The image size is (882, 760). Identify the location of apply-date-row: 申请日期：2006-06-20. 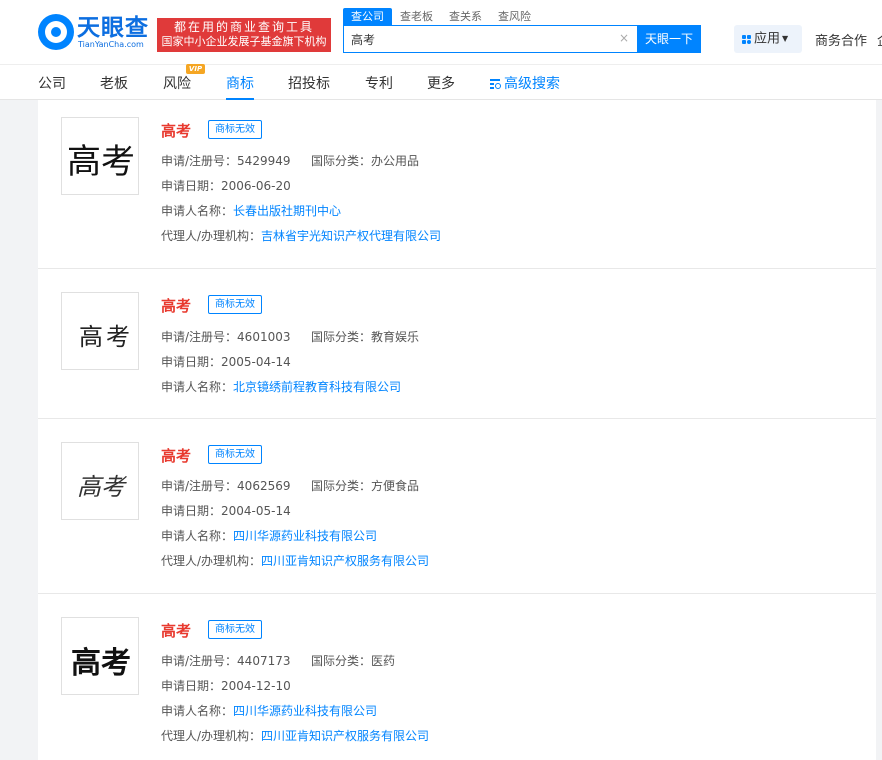
(226, 186).